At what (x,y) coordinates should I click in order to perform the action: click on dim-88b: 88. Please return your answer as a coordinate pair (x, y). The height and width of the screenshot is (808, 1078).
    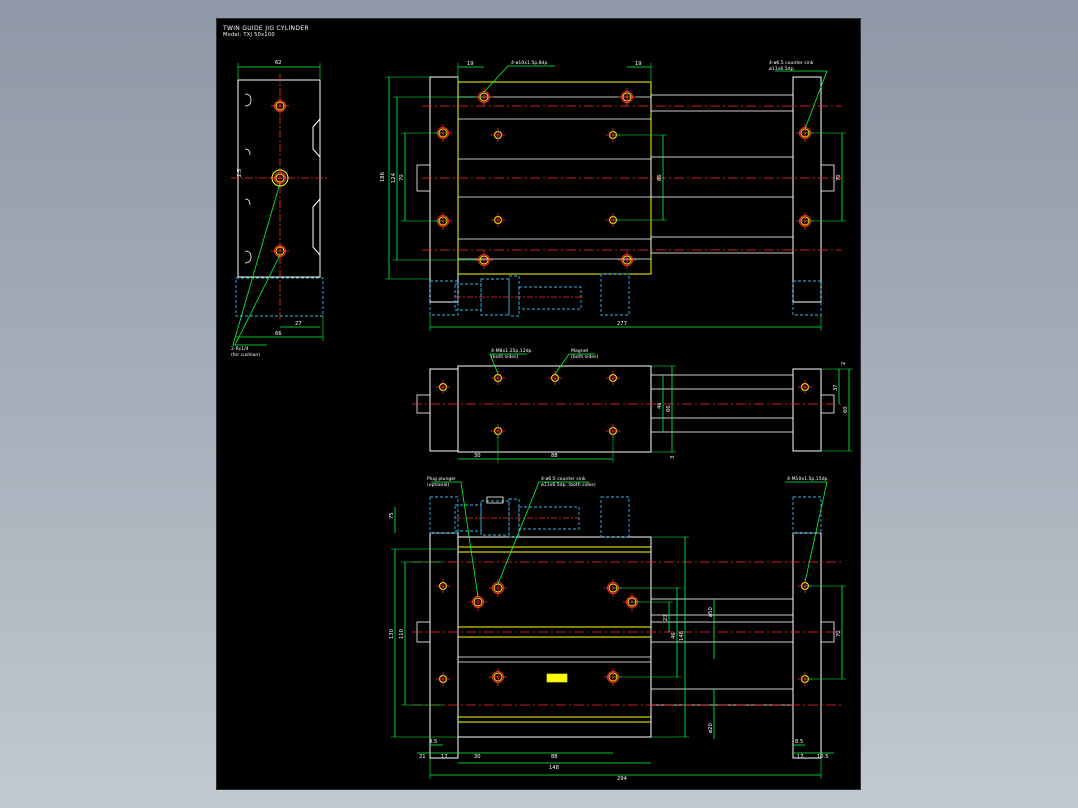
    Looking at the image, I should click on (554, 757).